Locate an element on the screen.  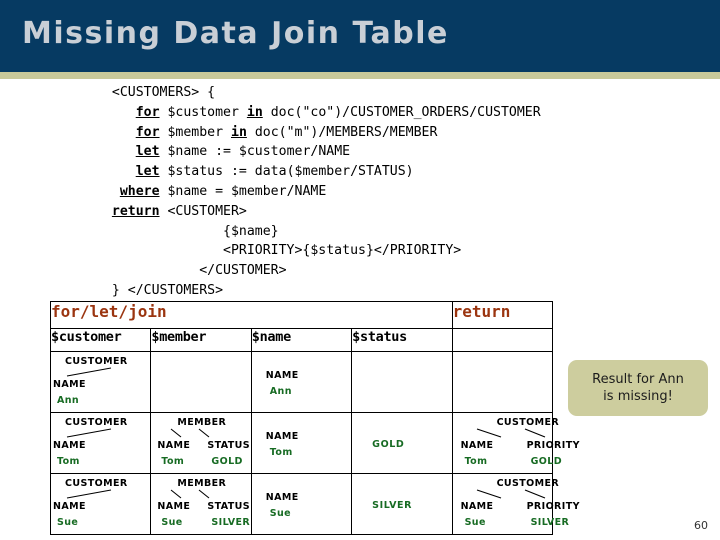
title-banner: Missing Data Join Table is located at coordinates (360, 36).